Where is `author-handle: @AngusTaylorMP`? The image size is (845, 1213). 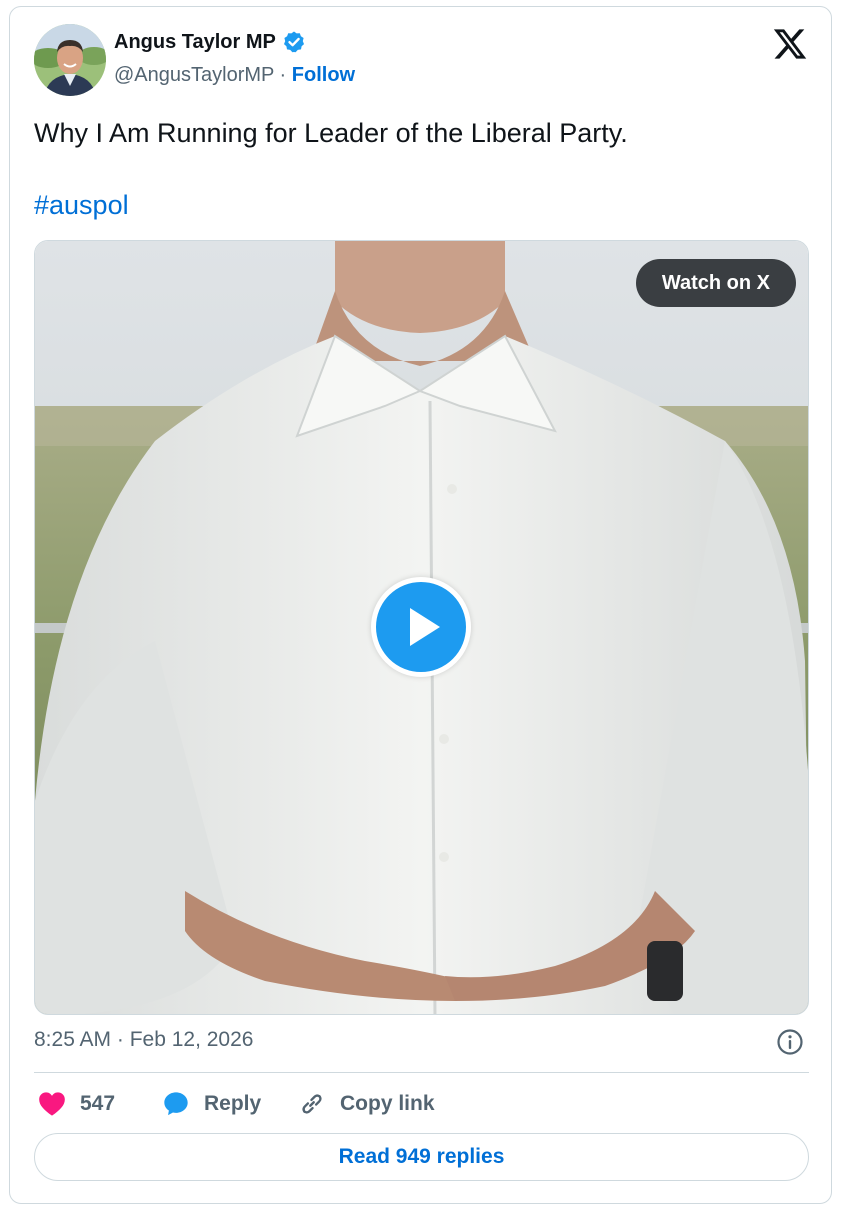
author-handle: @AngusTaylorMP is located at coordinates (194, 75).